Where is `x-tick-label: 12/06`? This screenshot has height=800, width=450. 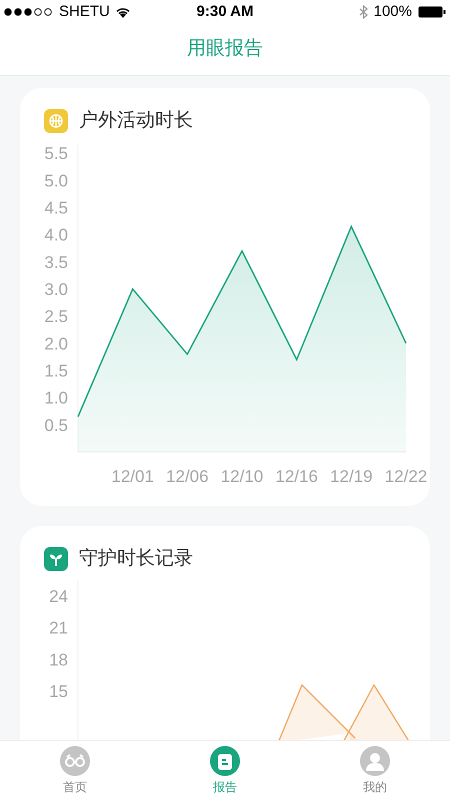
x-tick-label: 12/06 is located at coordinates (187, 476).